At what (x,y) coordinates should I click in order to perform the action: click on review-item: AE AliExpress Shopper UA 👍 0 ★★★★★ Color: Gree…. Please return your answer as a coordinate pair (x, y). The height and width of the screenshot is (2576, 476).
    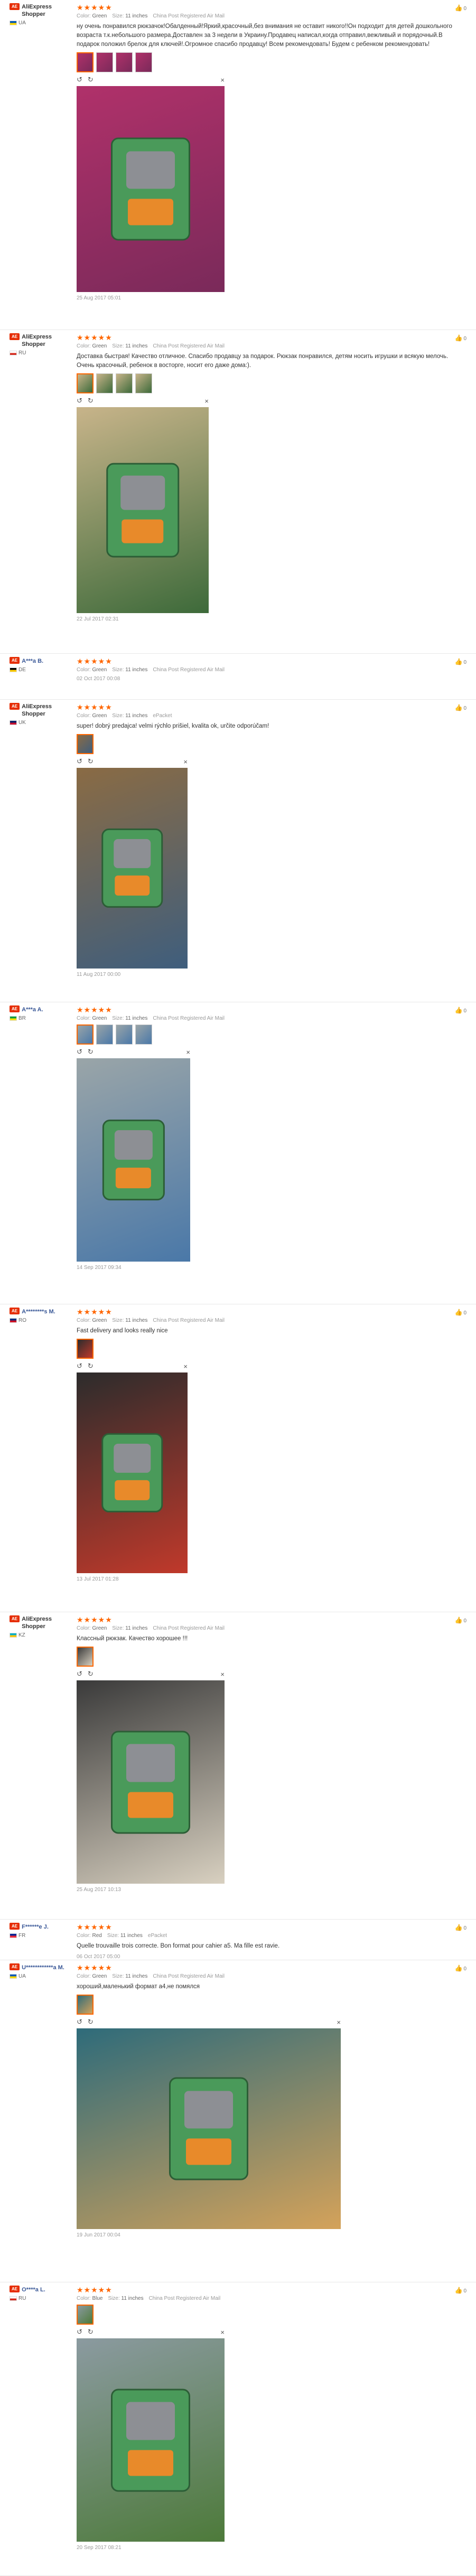
    Looking at the image, I should click on (238, 165).